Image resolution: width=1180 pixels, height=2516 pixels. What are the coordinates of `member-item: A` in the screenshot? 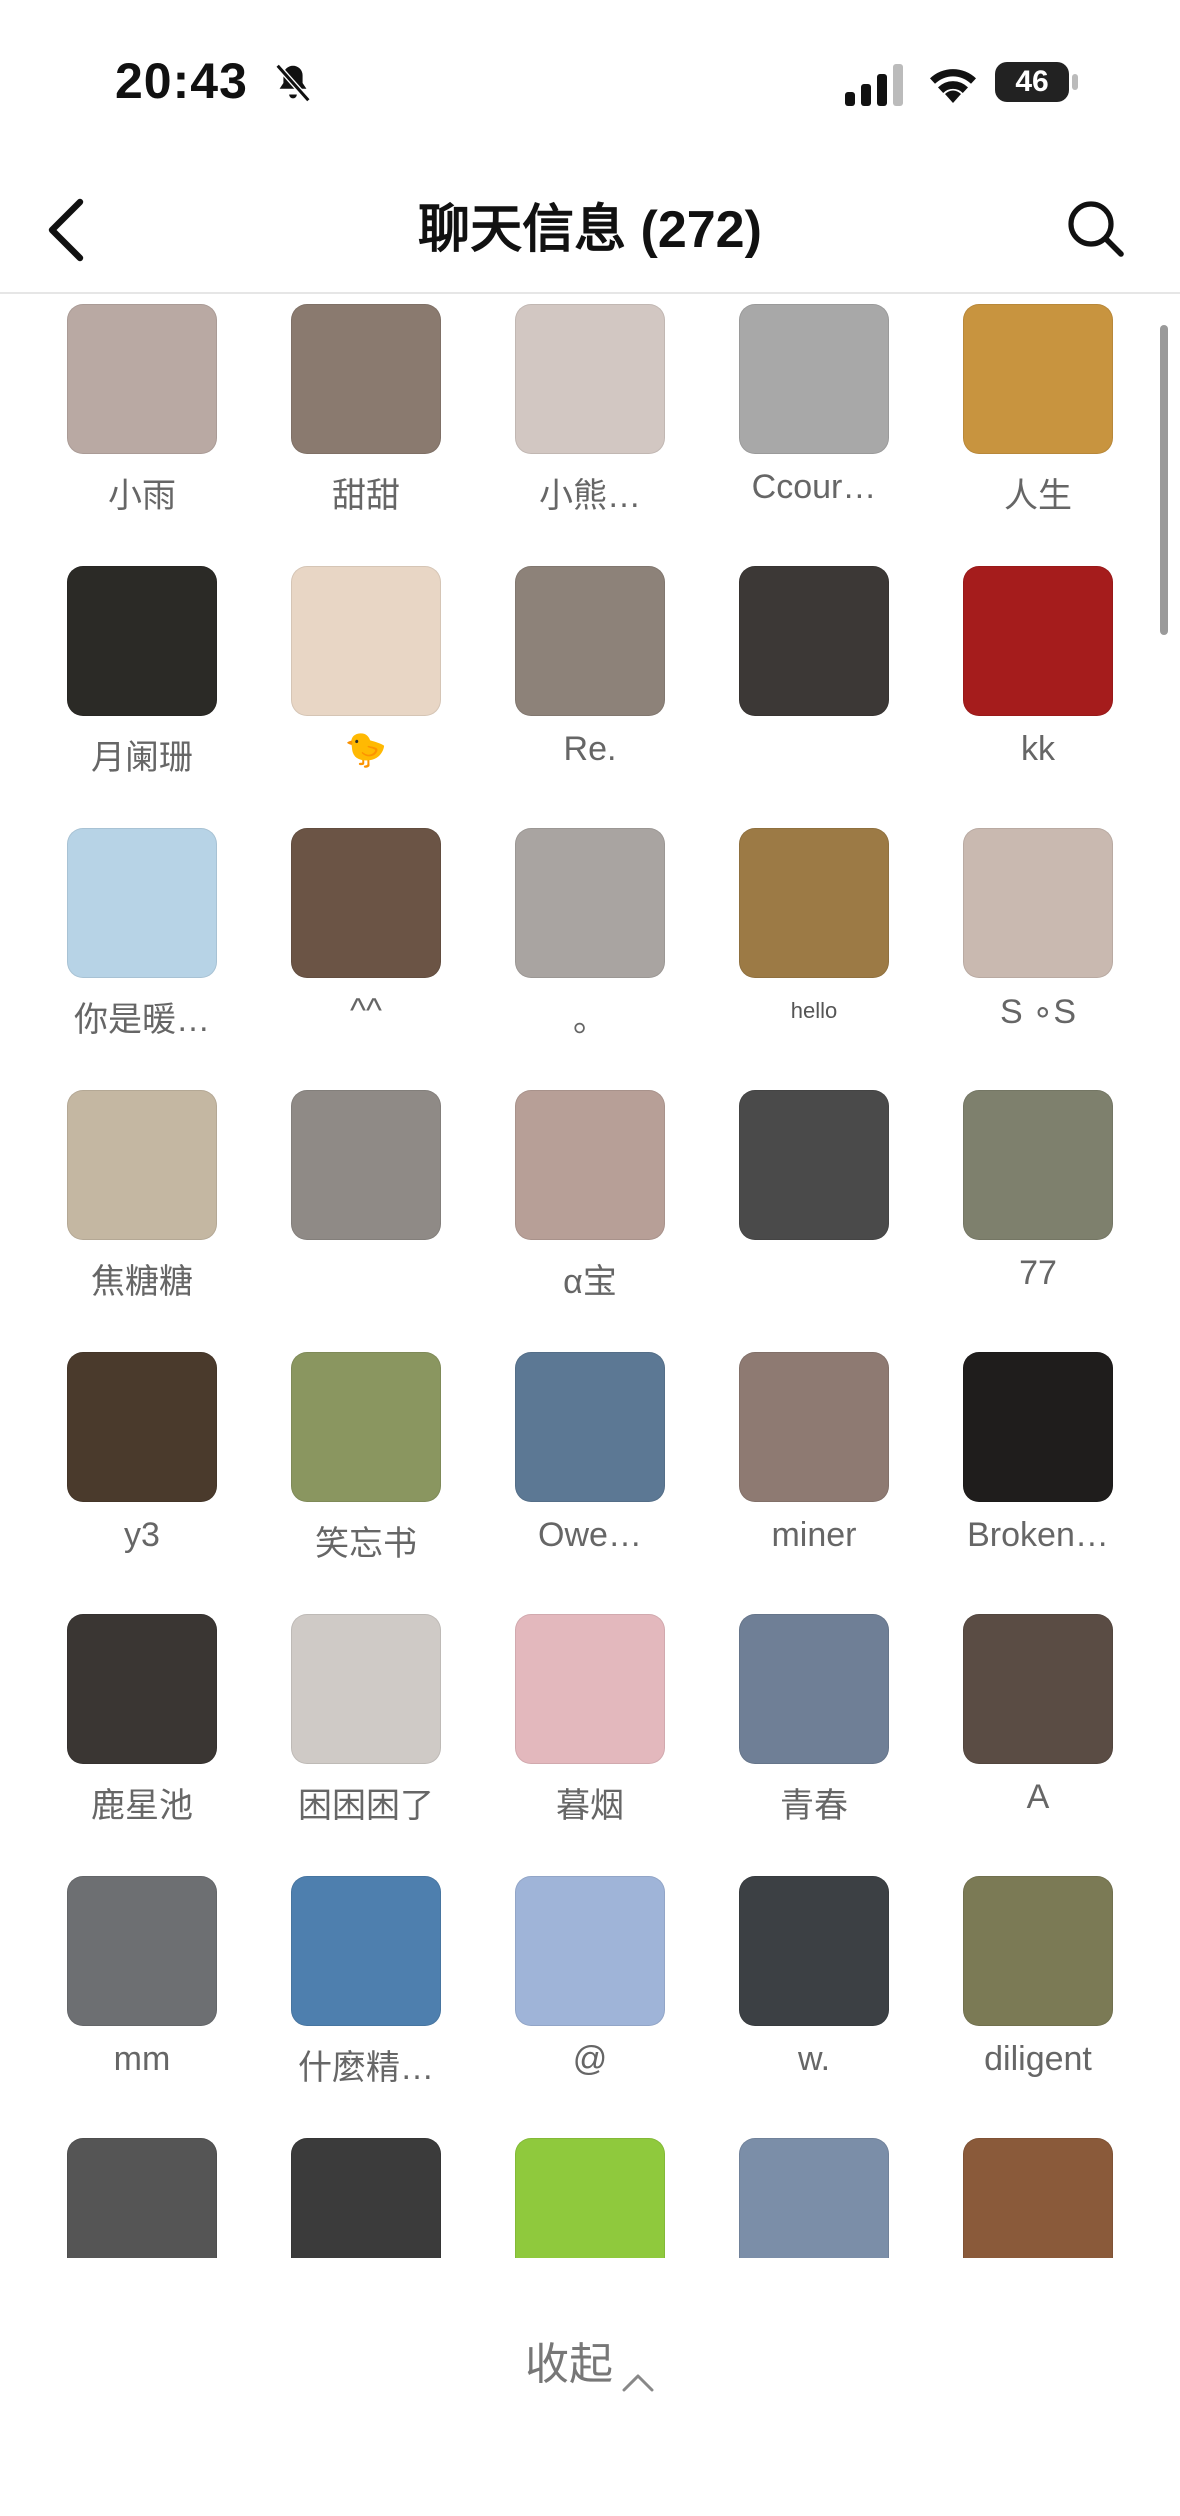 It's located at (1038, 1745).